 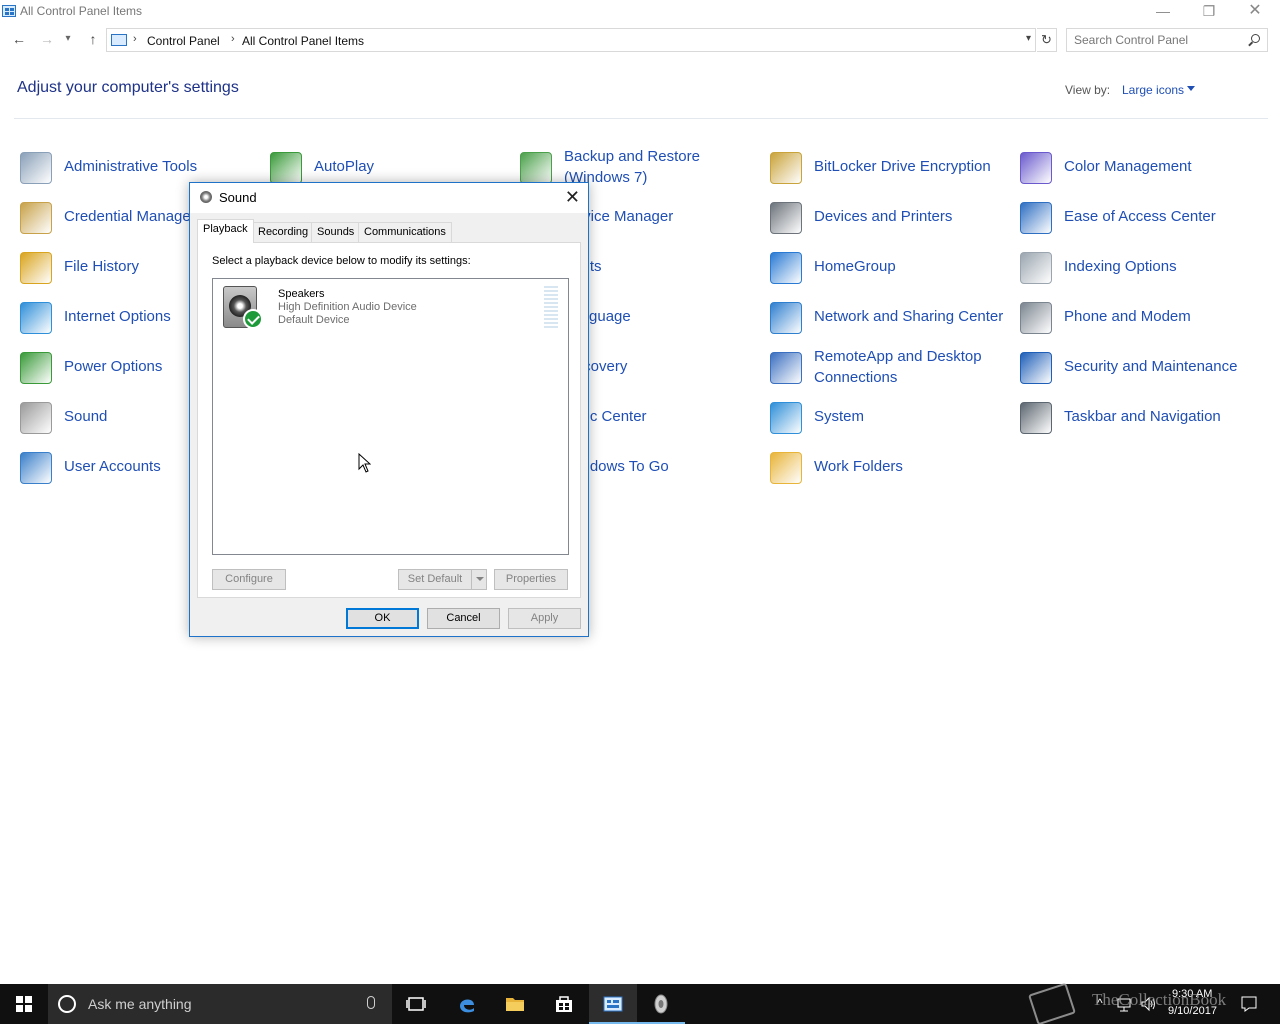 What do you see at coordinates (1028, 38) in the screenshot?
I see `address-dropdown-icon: ▾` at bounding box center [1028, 38].